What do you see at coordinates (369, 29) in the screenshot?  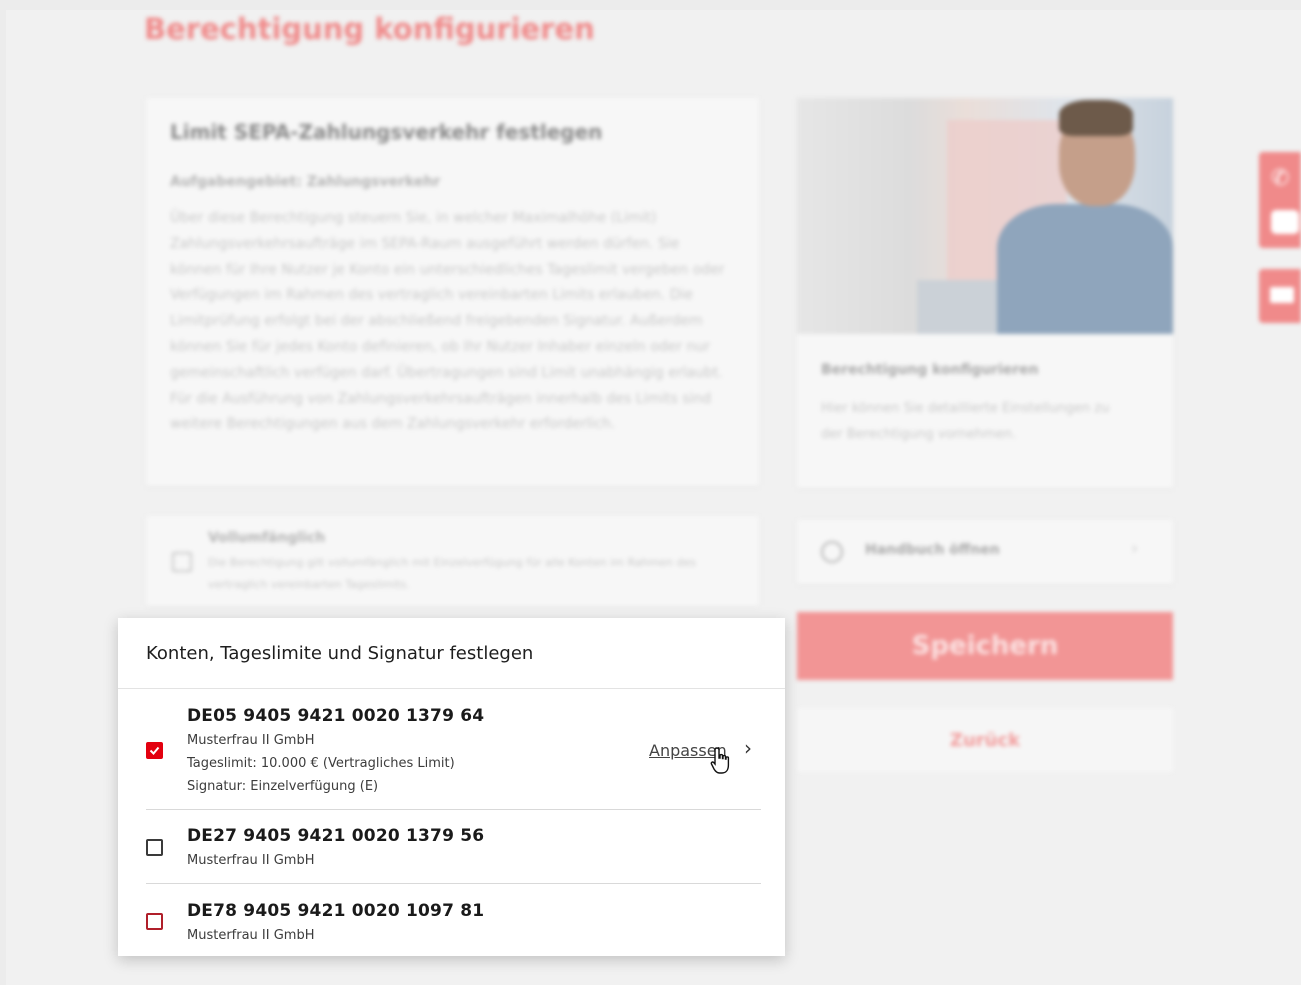 I see `page-title: Berechtigung konfigurieren` at bounding box center [369, 29].